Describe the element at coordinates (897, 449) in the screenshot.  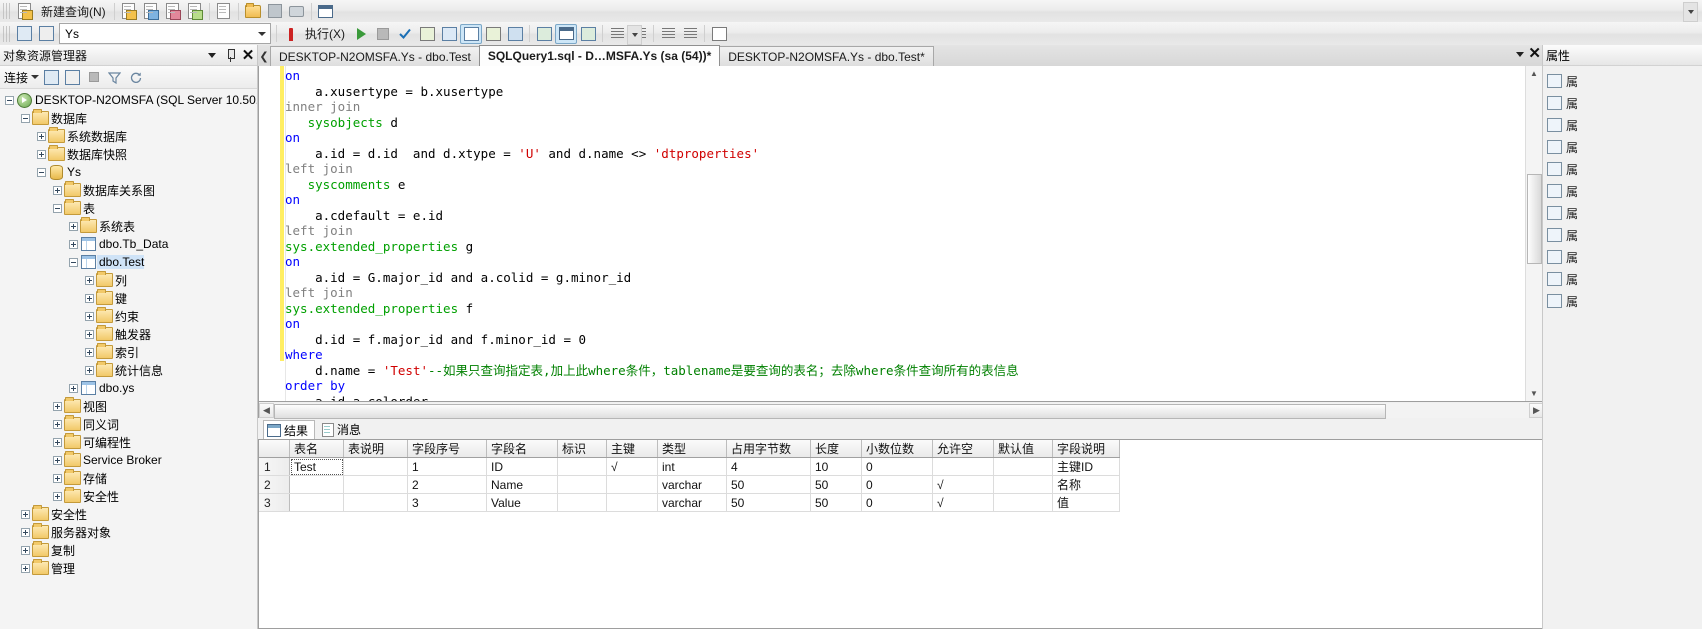
I see `column-header: 小数位数` at that location.